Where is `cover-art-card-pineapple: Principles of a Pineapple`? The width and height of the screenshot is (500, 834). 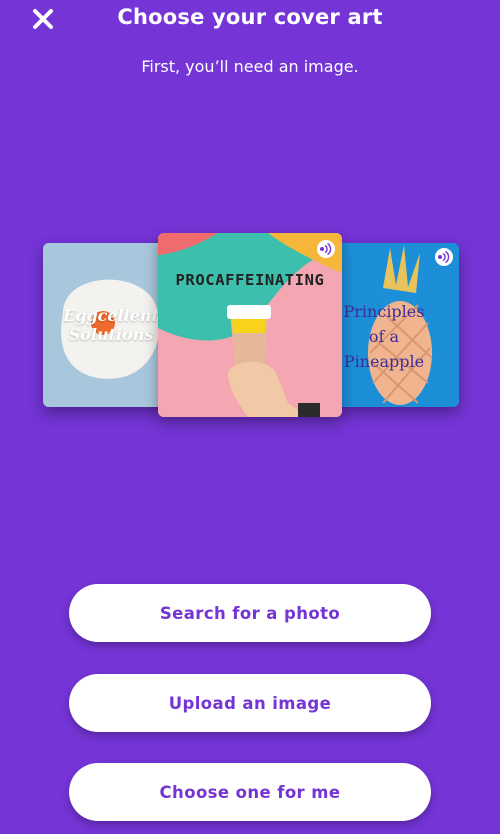
cover-art-card-pineapple: Principles of a Pineapple is located at coordinates (398, 325).